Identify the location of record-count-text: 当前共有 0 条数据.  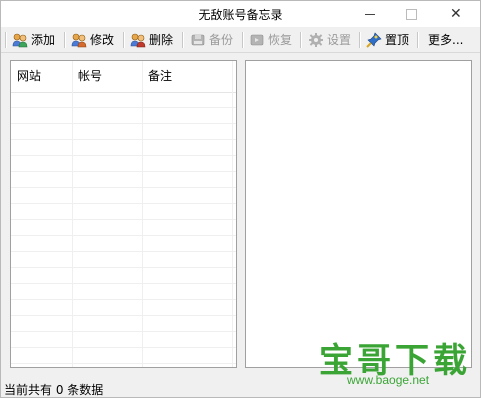
(54, 390).